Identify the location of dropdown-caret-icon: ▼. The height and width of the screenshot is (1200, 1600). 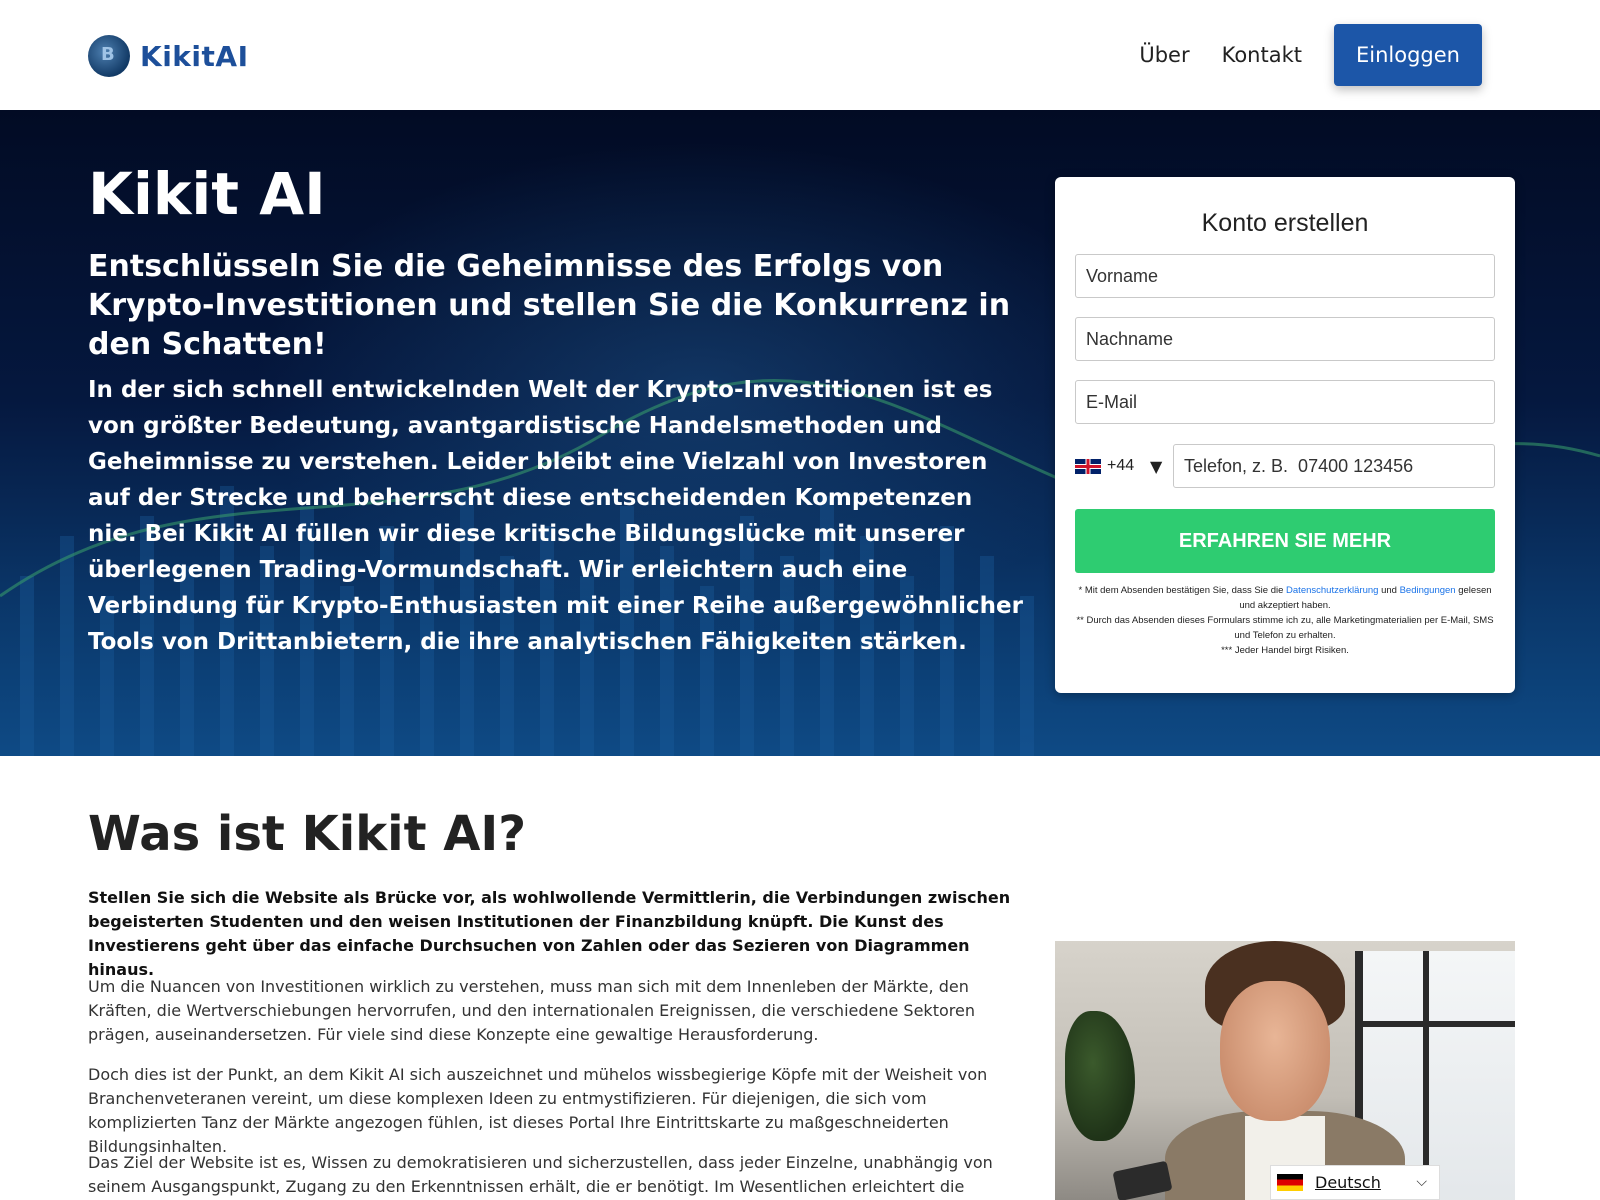
(1156, 466).